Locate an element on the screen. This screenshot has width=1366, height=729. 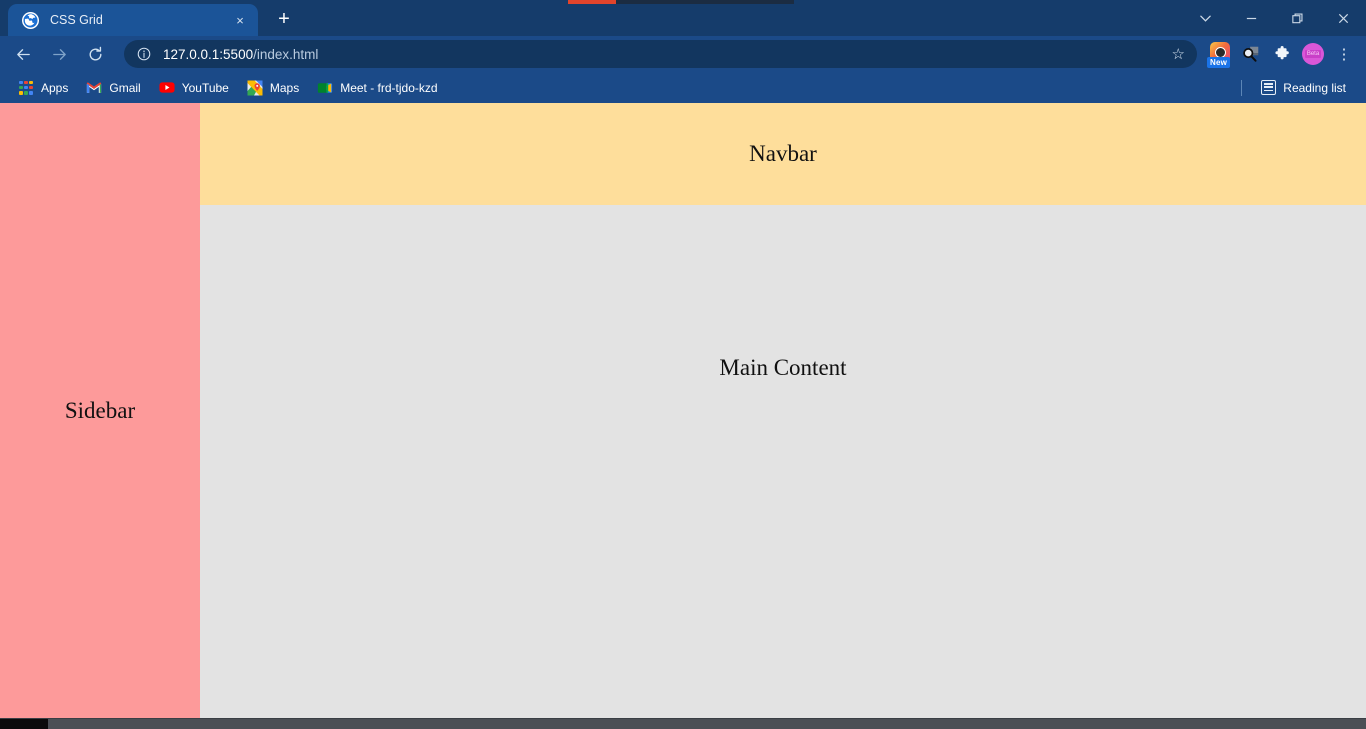
bookmark-label: YouTube is located at coordinates (205, 87).